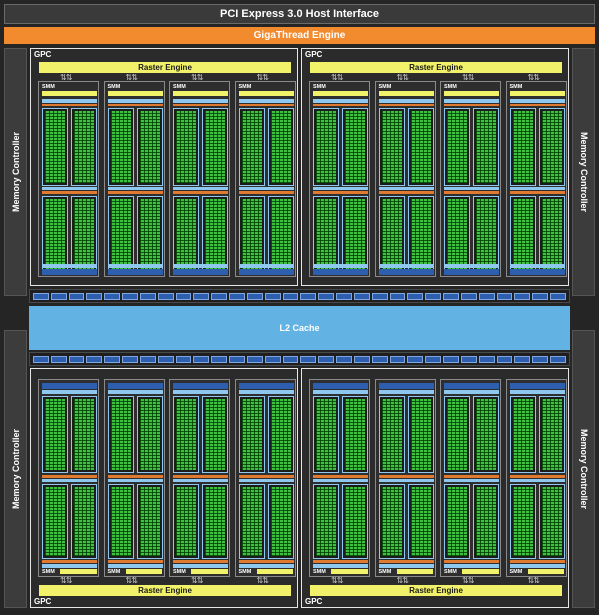  What do you see at coordinates (199, 179) in the screenshot?
I see `smm-2: SMM` at bounding box center [199, 179].